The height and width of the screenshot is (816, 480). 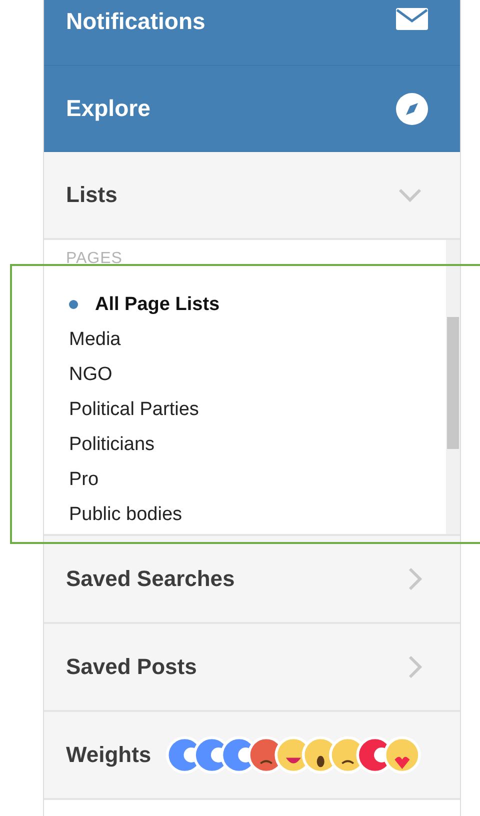 I want to click on section-header: Saved Posts, so click(x=252, y=668).